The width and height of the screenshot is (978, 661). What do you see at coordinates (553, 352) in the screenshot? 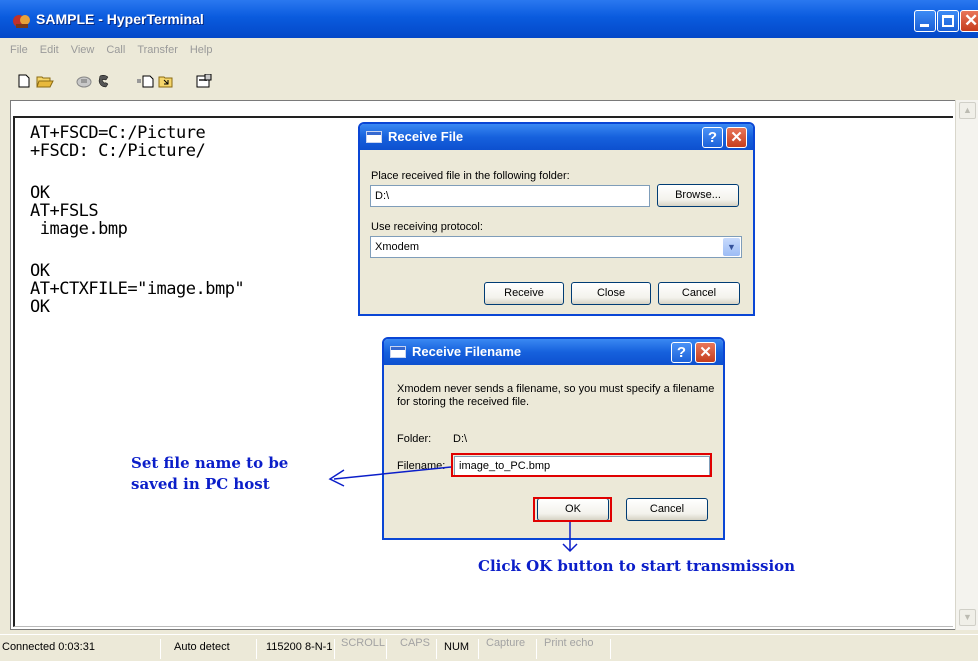
I see `dialog-title-bar: Receive Filename ? ✕` at bounding box center [553, 352].